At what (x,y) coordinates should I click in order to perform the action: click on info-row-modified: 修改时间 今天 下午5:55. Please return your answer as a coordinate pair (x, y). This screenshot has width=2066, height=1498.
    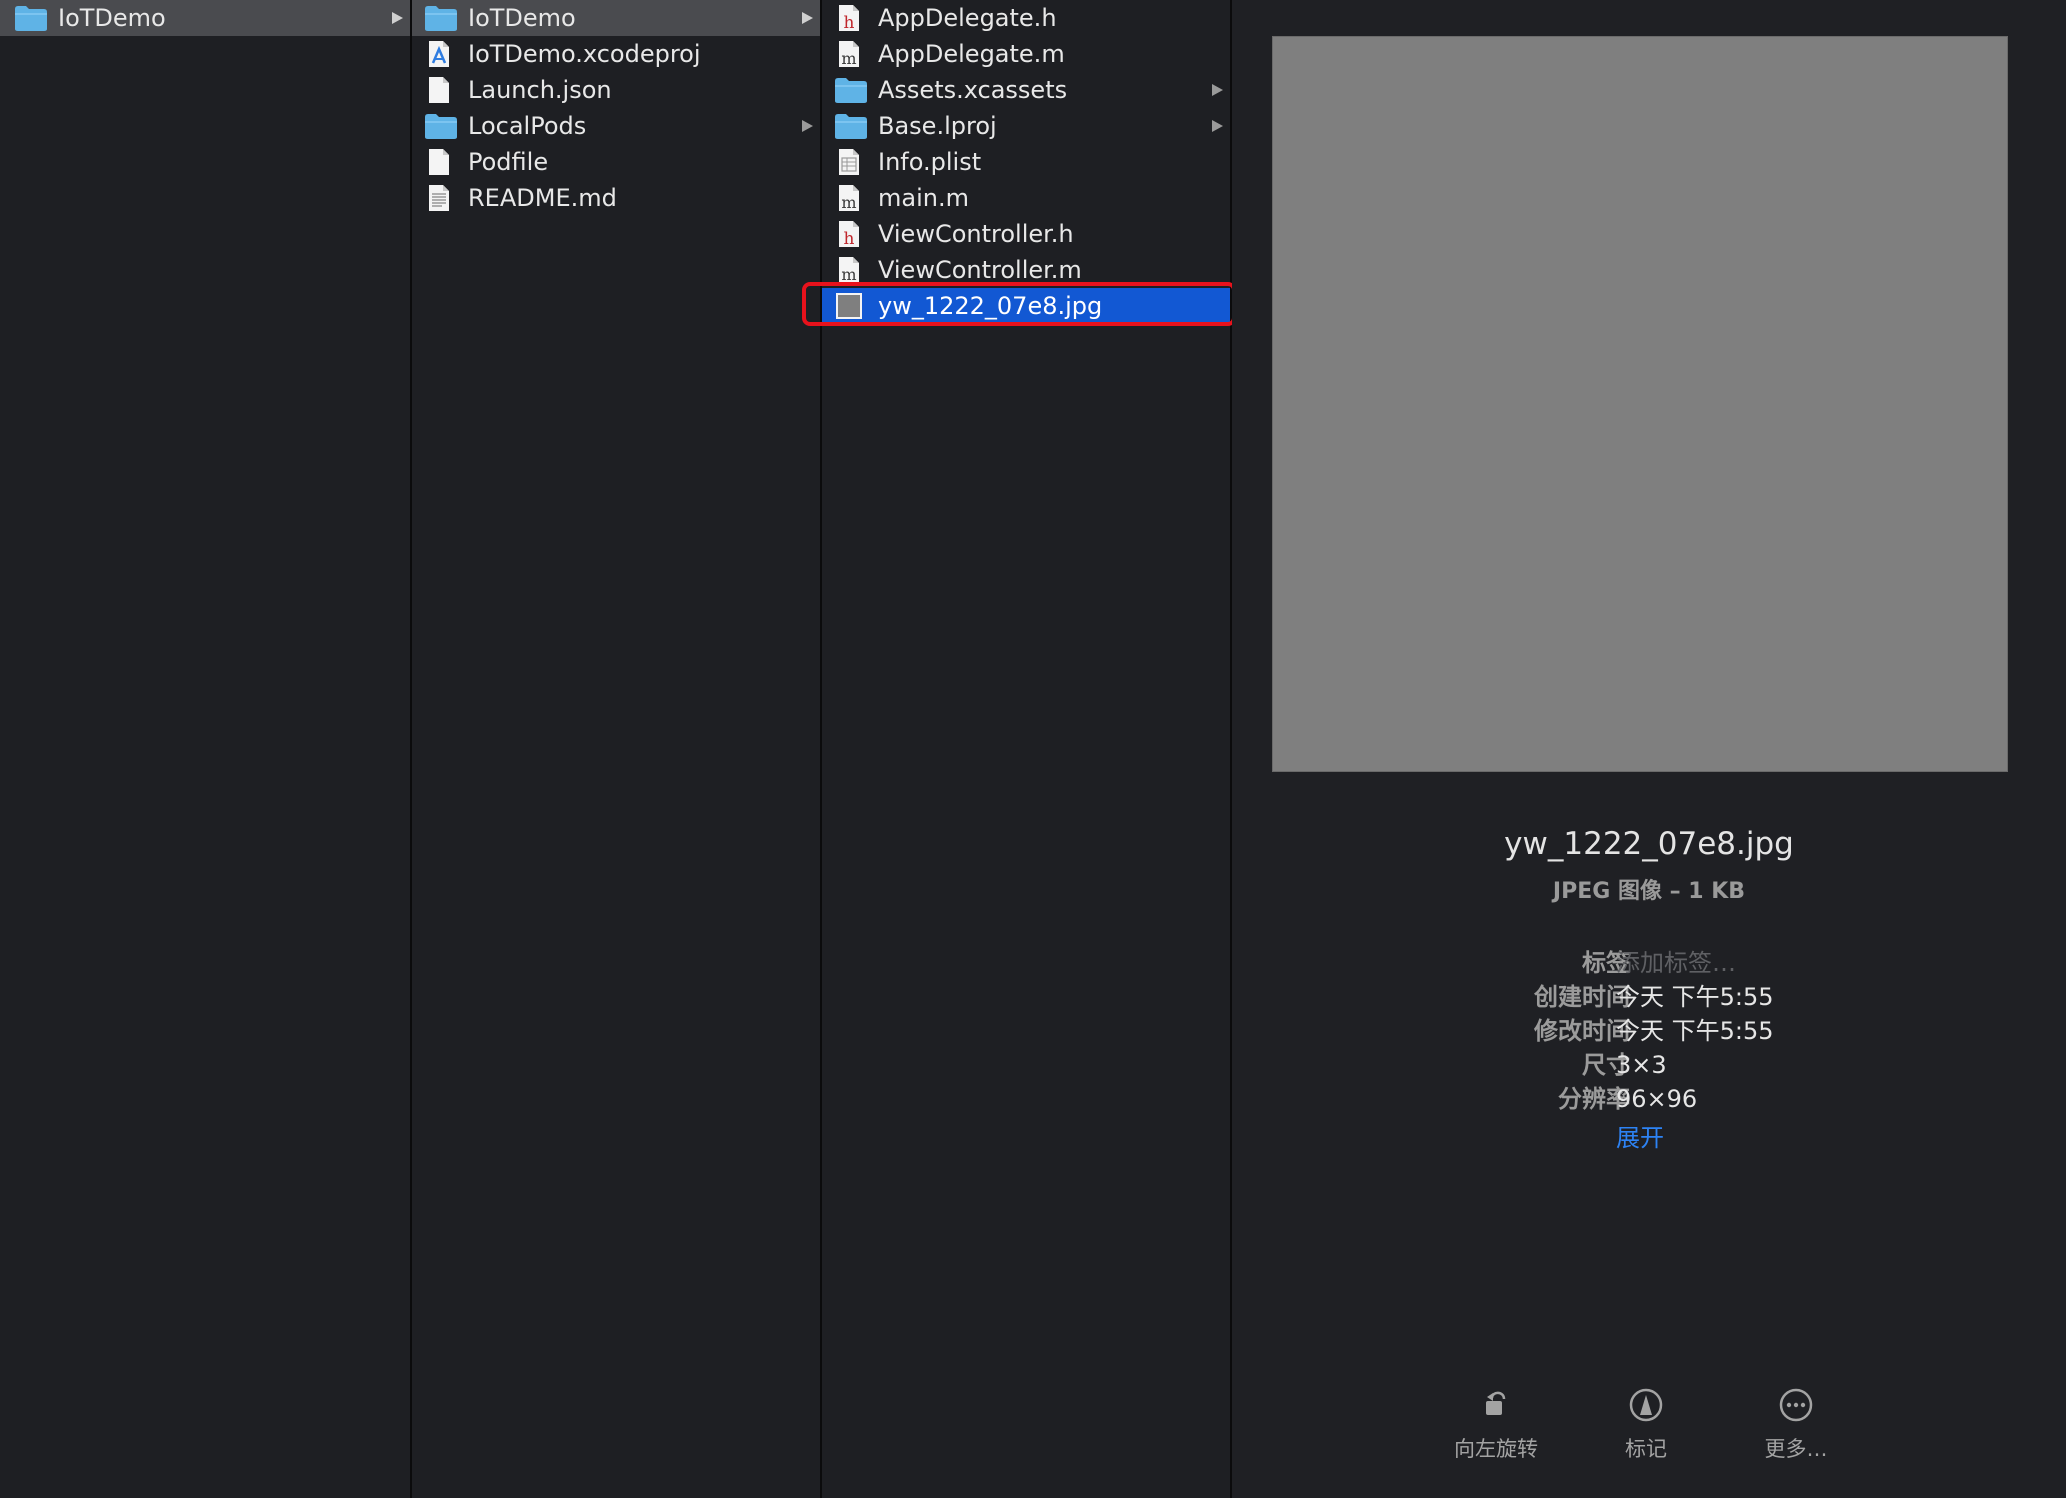
    Looking at the image, I should click on (1649, 1031).